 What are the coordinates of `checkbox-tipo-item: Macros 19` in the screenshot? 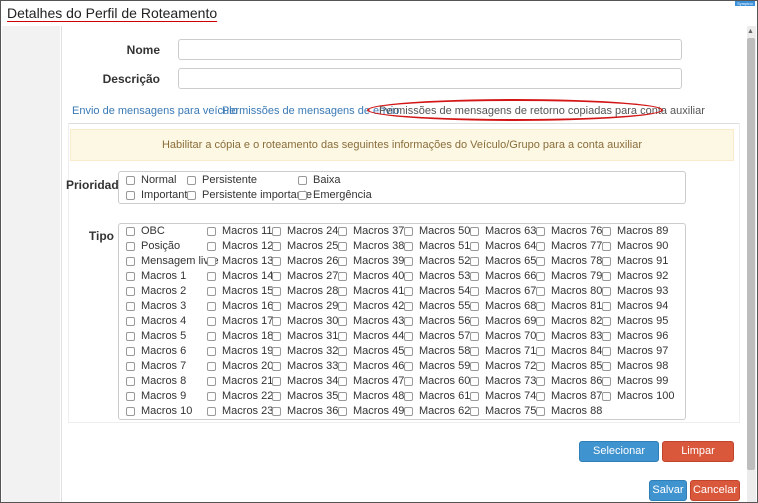 It's located at (240, 351).